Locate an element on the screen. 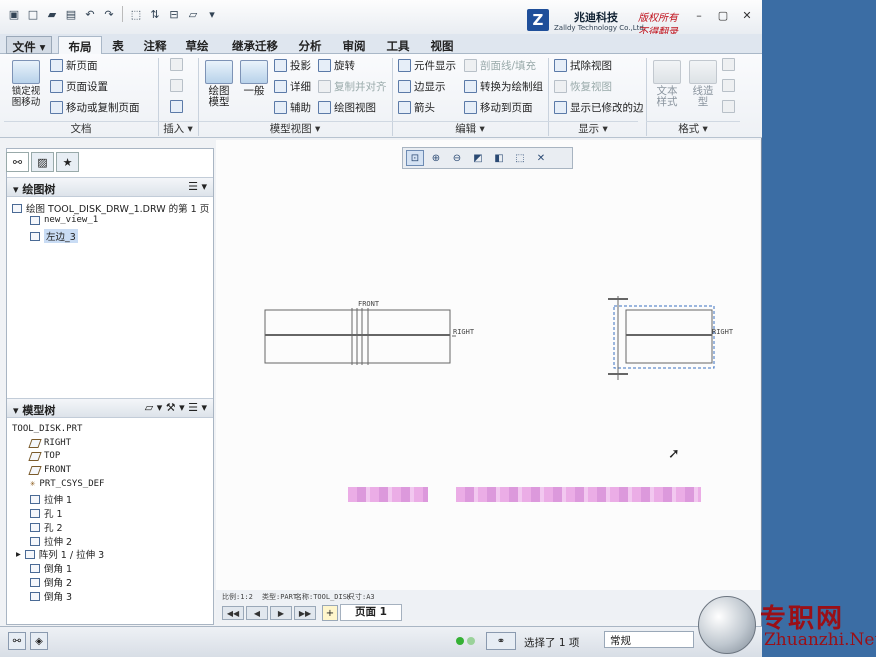 Image resolution: width=876 pixels, height=657 pixels. maximize-icon: ▢ is located at coordinates (723, 15).